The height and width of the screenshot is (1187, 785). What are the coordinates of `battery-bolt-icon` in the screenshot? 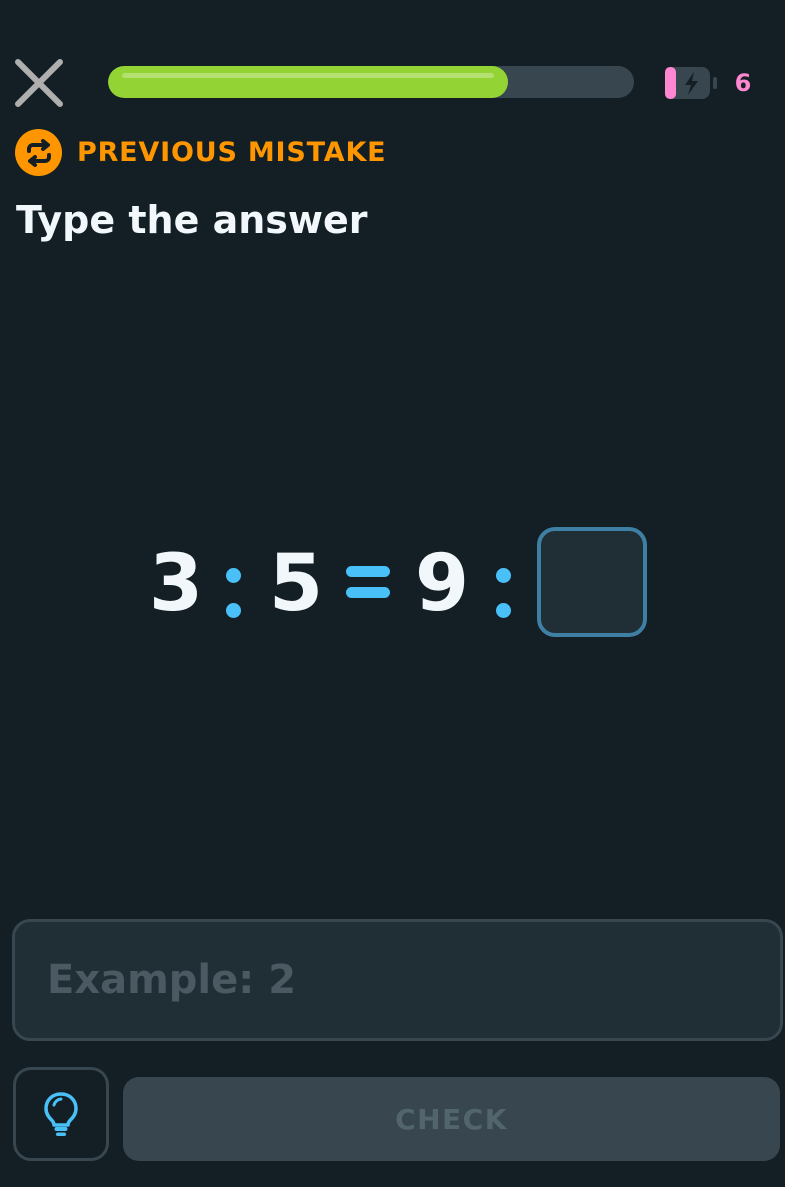 It's located at (692, 83).